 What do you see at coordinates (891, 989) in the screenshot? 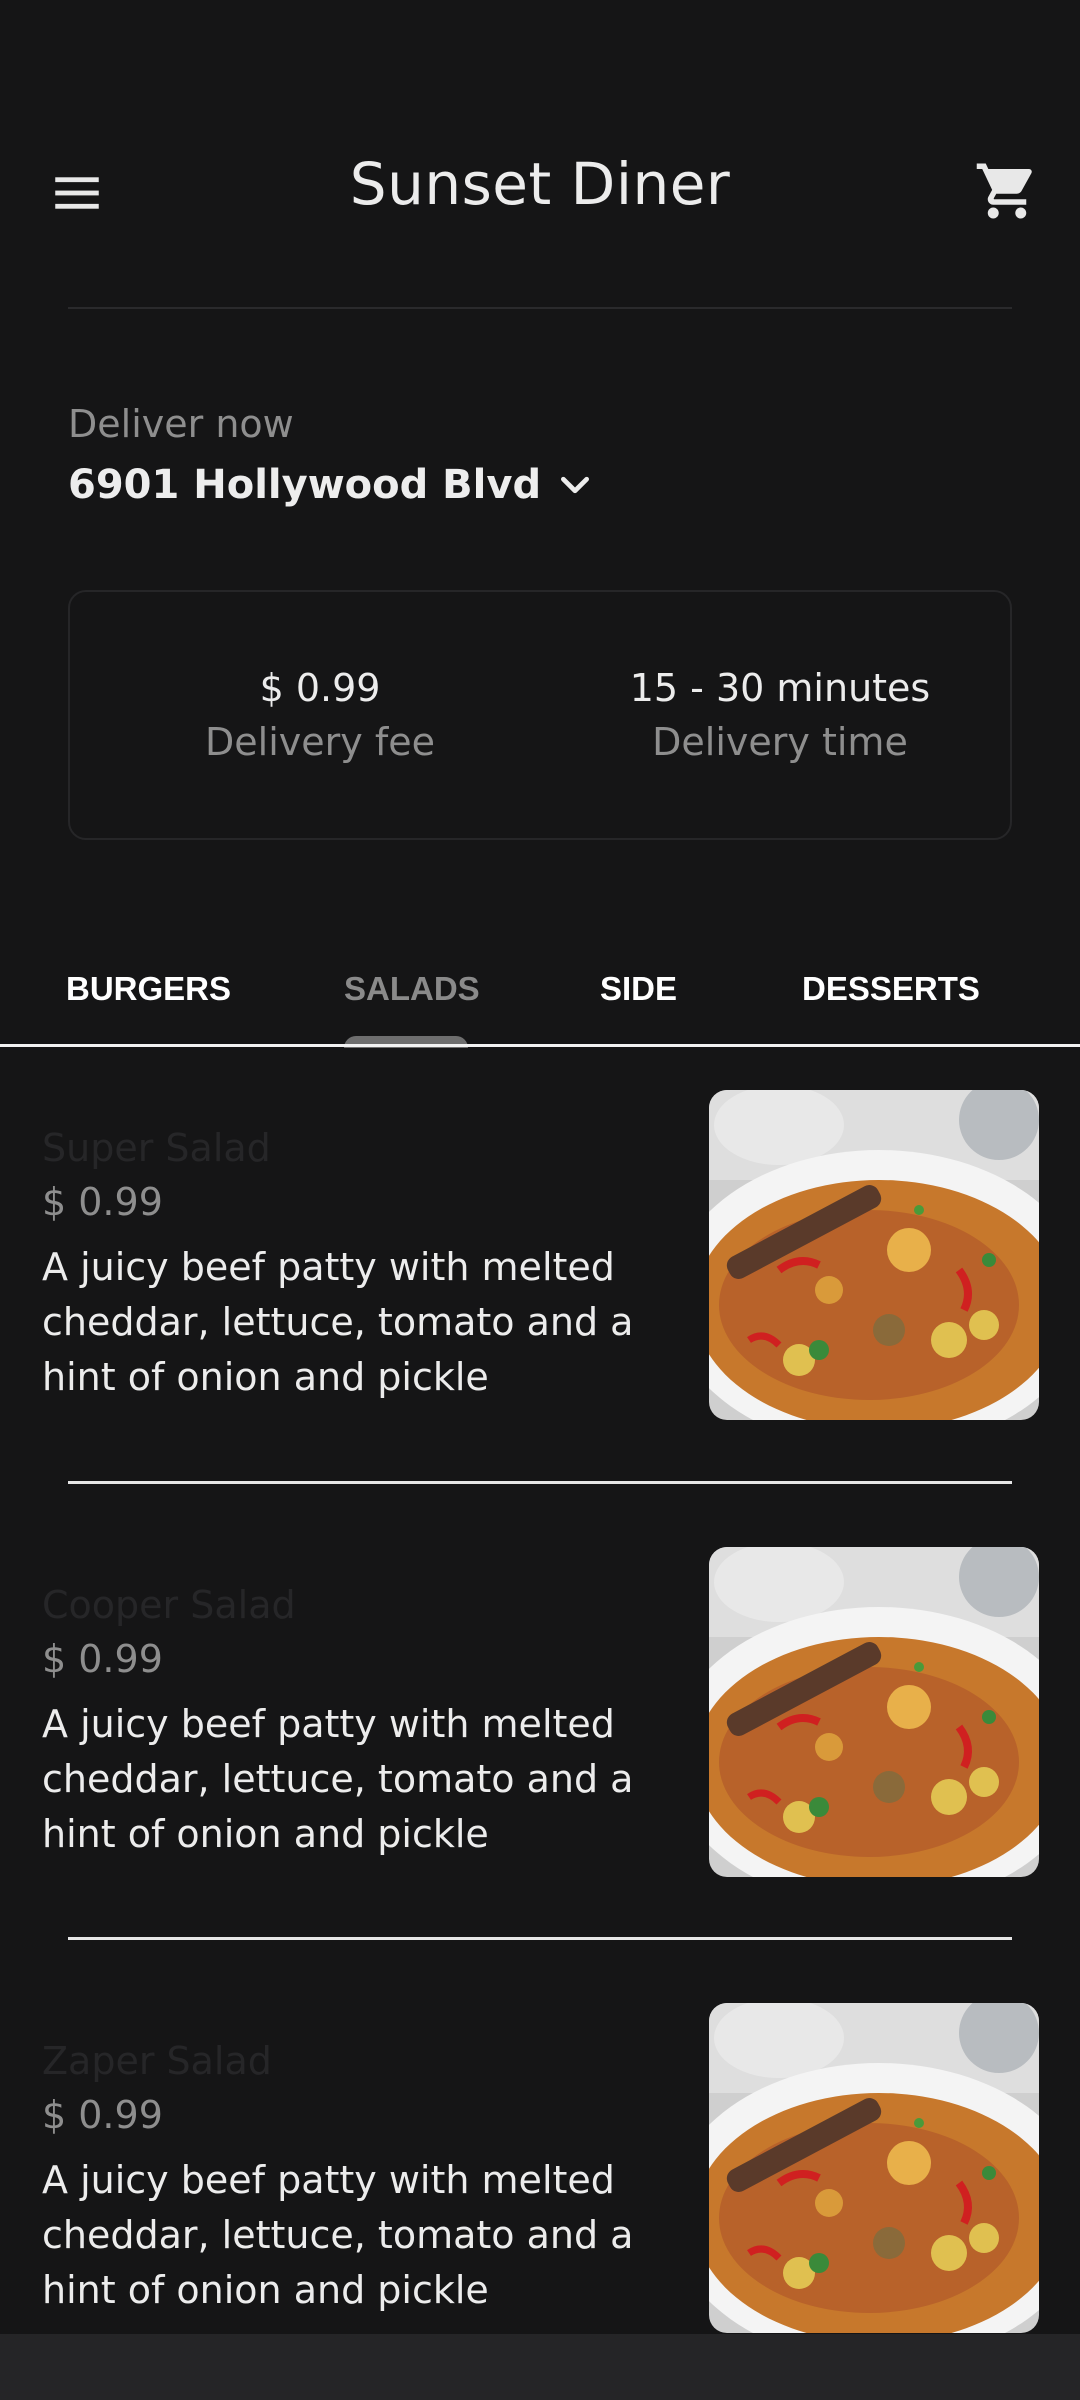
I see `tab-desserts: DESSERTS` at bounding box center [891, 989].